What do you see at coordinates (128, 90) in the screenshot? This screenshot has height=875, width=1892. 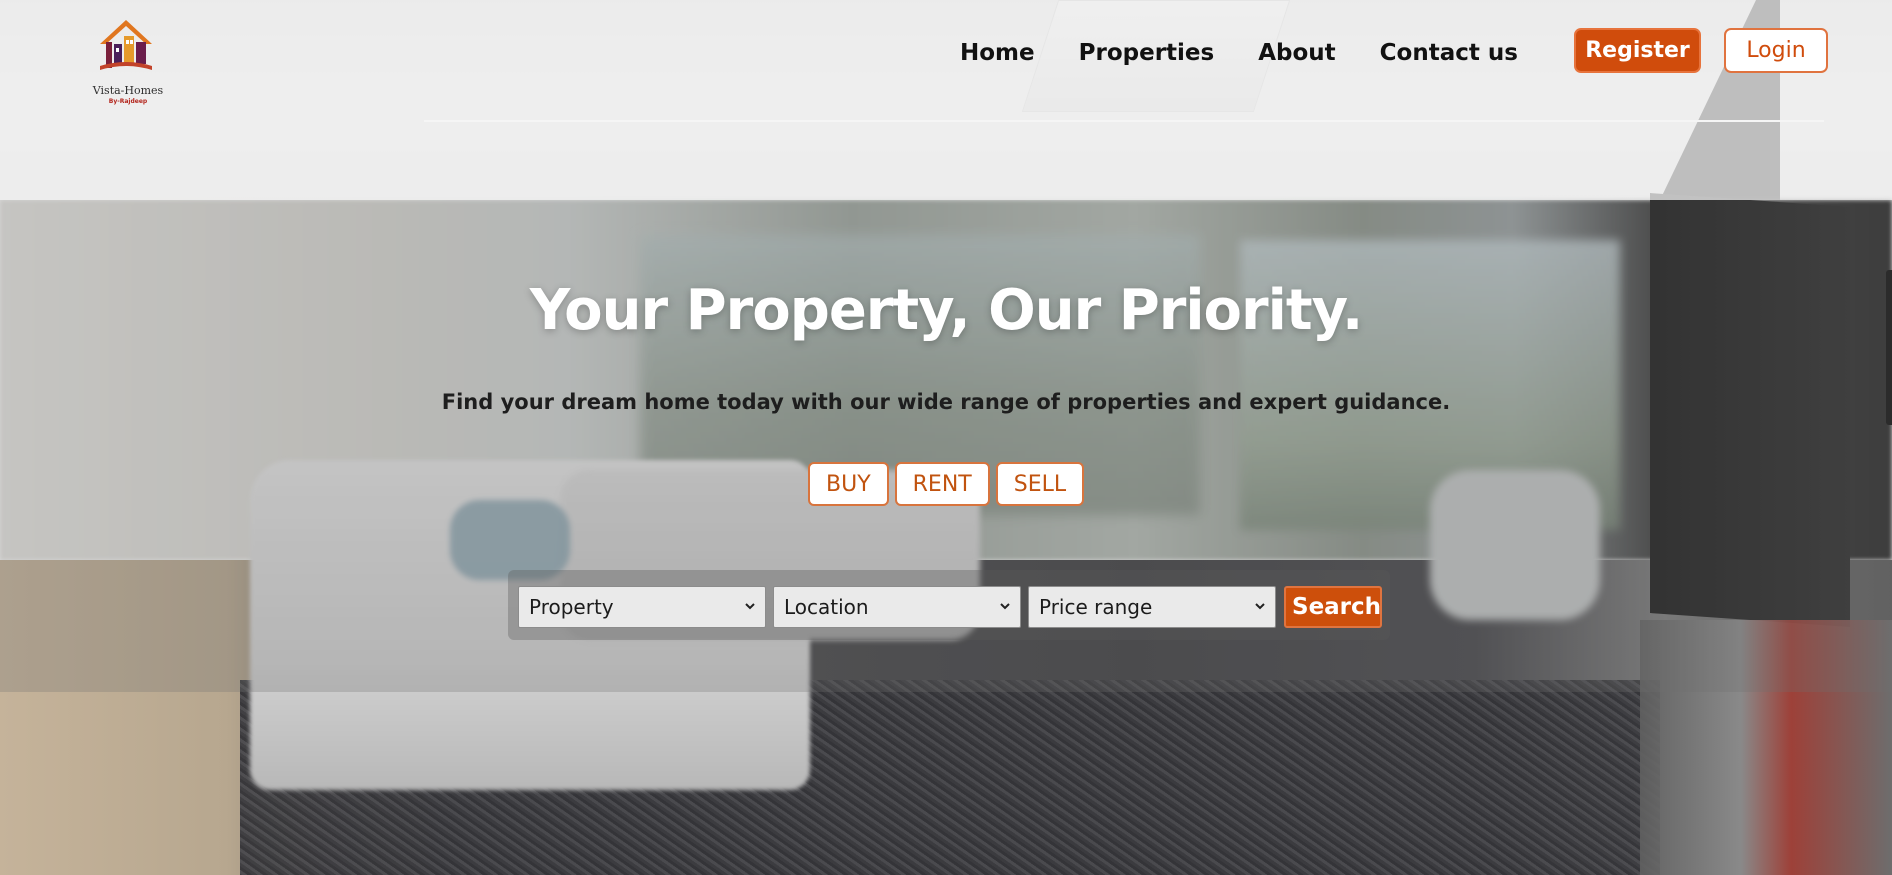 I see `brand-name: Vista-Homes` at bounding box center [128, 90].